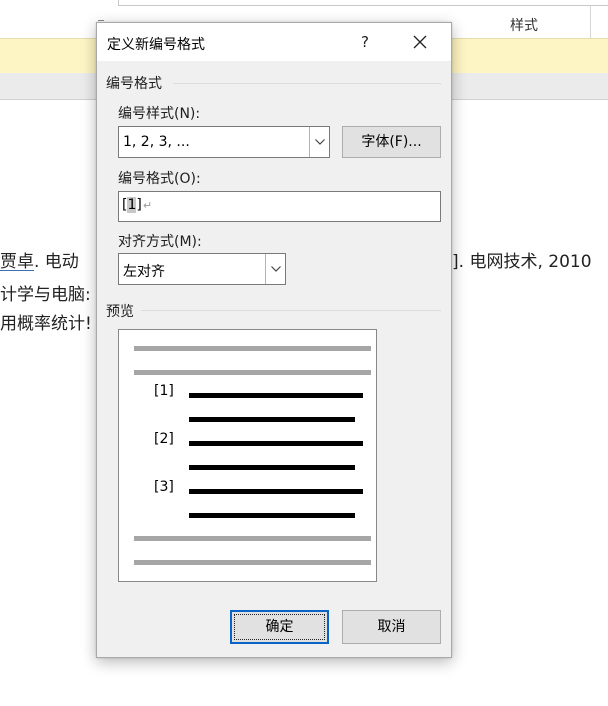  Describe the element at coordinates (272, 515) in the screenshot. I see `preview-line-3b` at that location.